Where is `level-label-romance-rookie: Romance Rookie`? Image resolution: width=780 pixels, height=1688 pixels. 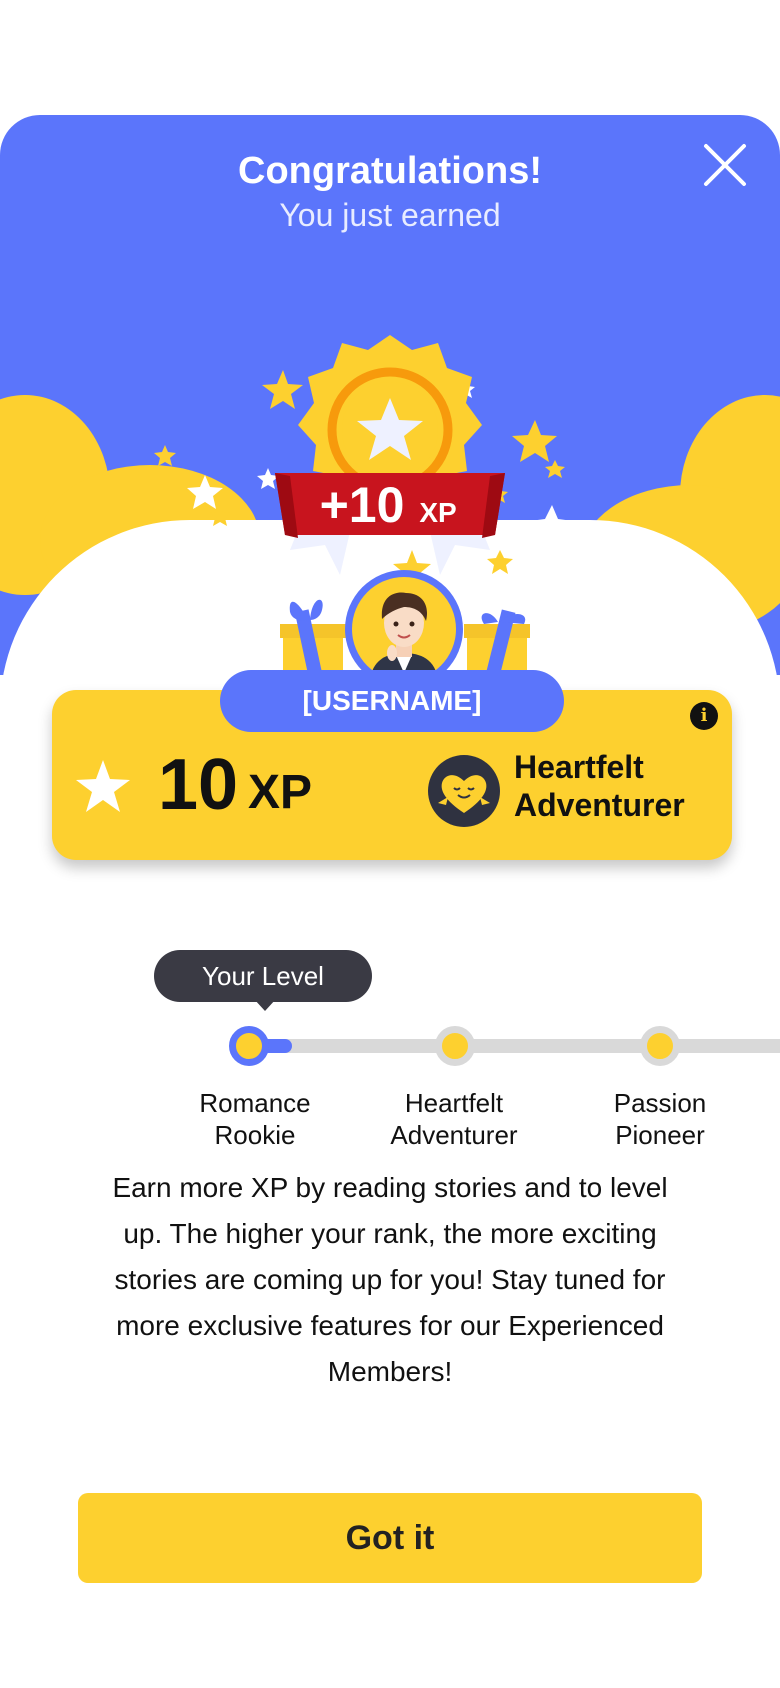 level-label-romance-rookie: Romance Rookie is located at coordinates (255, 1119).